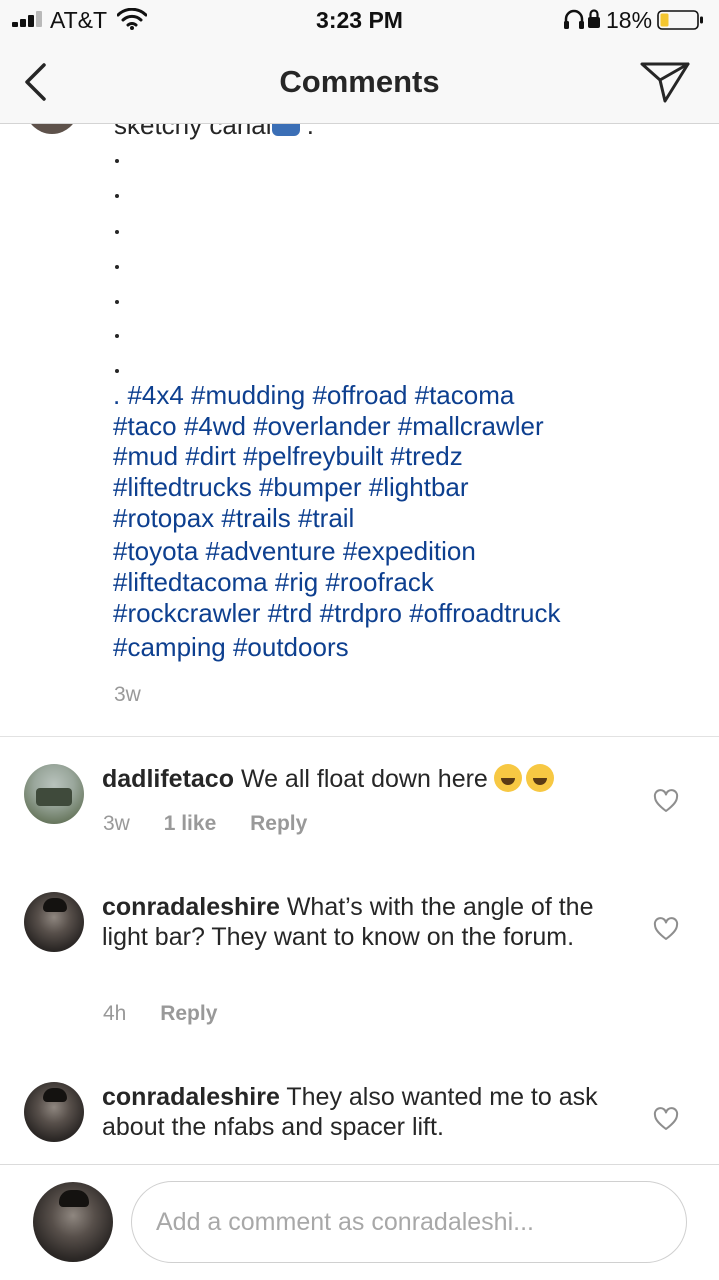 Image resolution: width=719 pixels, height=1280 pixels. What do you see at coordinates (393, 551) in the screenshot?
I see `hashtag-line: #toyota #adventure #expedition` at bounding box center [393, 551].